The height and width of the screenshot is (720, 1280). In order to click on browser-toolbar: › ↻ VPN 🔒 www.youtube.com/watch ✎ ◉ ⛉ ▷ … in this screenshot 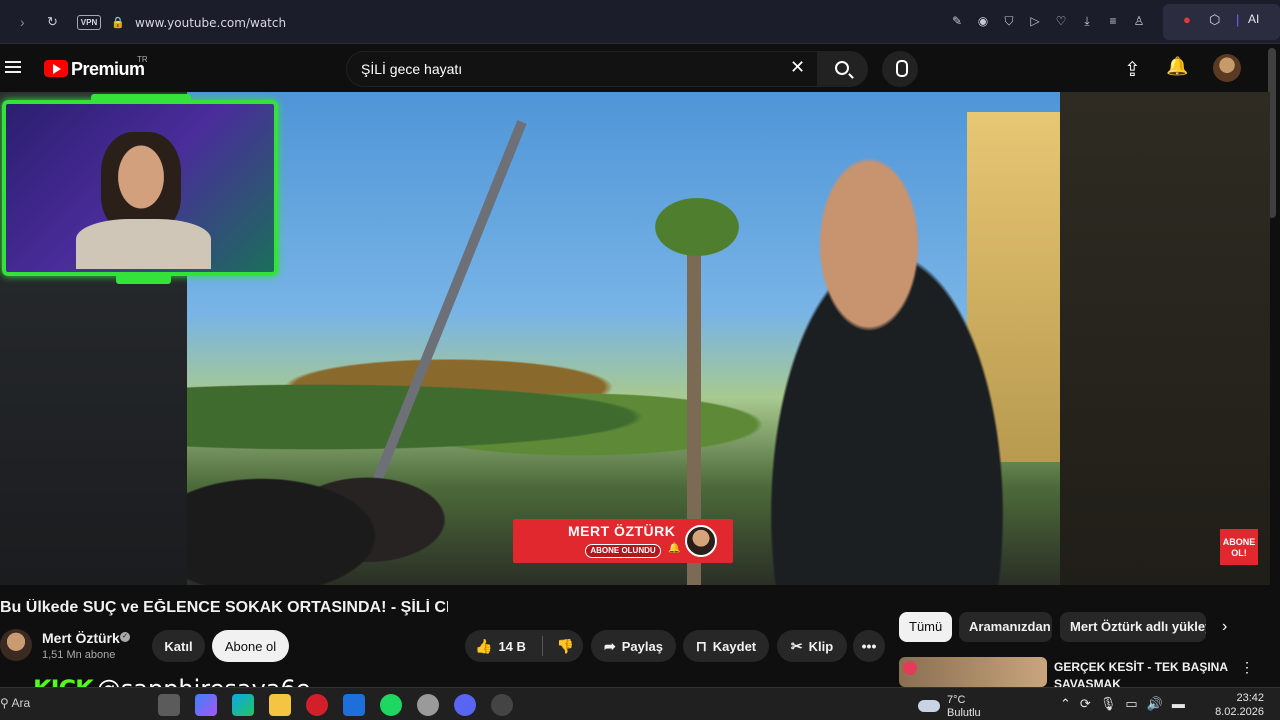, I will do `click(640, 22)`.